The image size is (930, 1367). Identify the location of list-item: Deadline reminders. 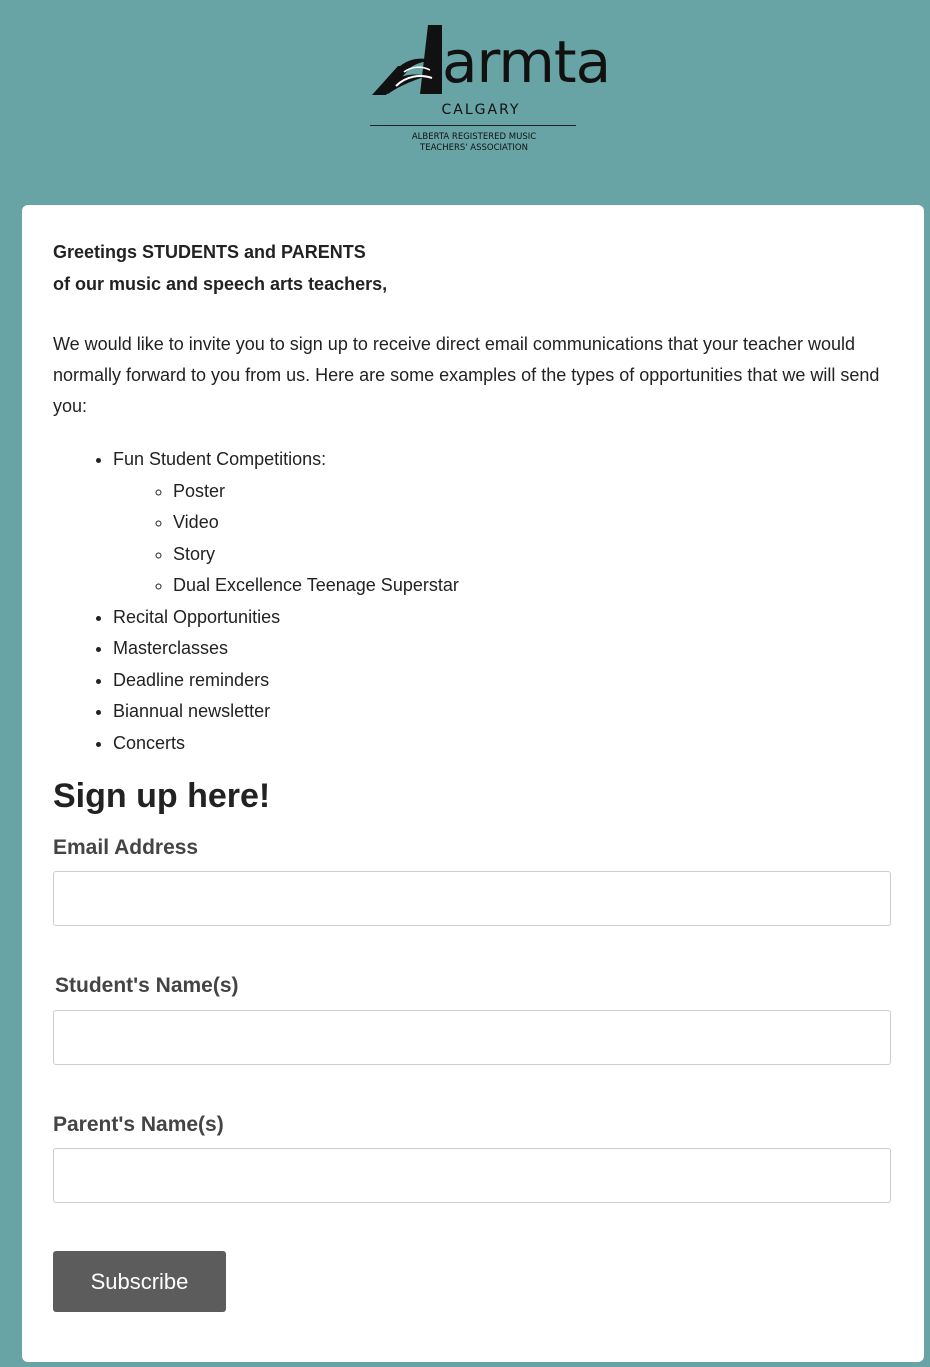
(286, 681).